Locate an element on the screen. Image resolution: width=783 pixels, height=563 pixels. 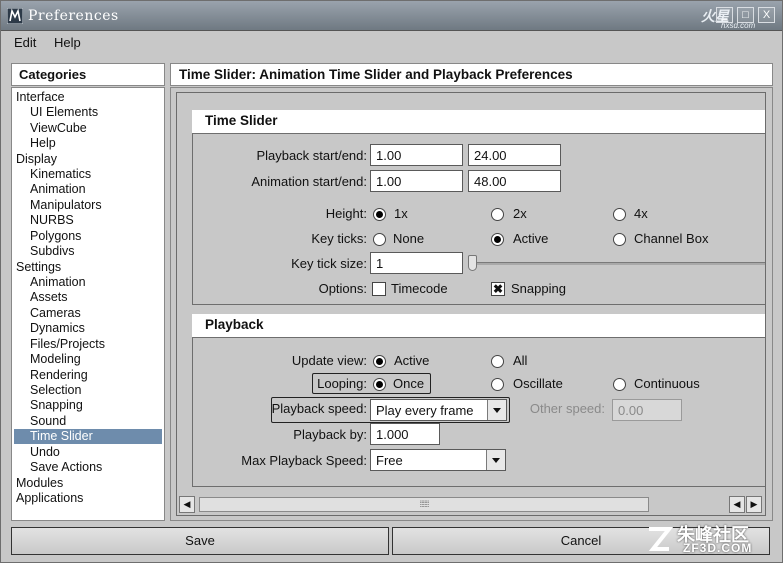
snapping-checkbox: ✖ is located at coordinates (498, 289).